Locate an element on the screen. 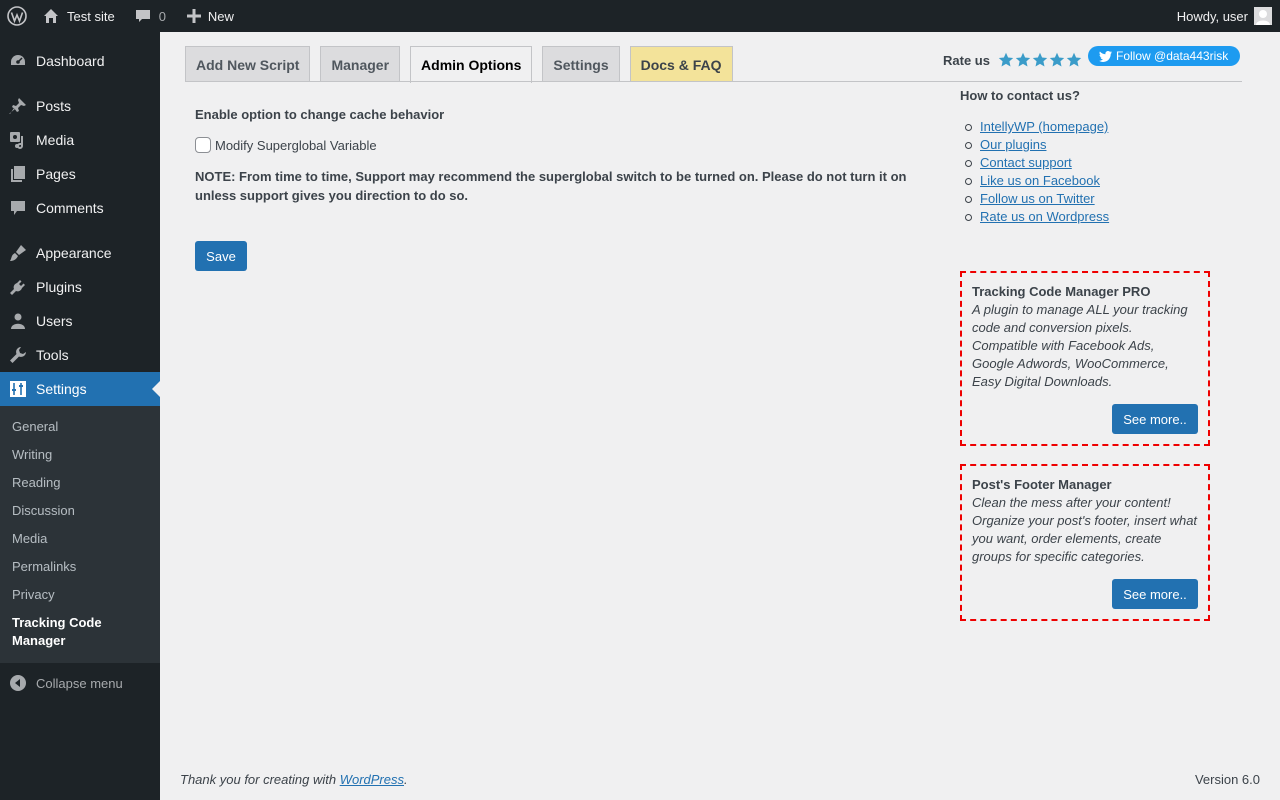 Image resolution: width=1280 pixels, height=800 pixels. facebook-link: Like us on Facebook is located at coordinates (1040, 180).